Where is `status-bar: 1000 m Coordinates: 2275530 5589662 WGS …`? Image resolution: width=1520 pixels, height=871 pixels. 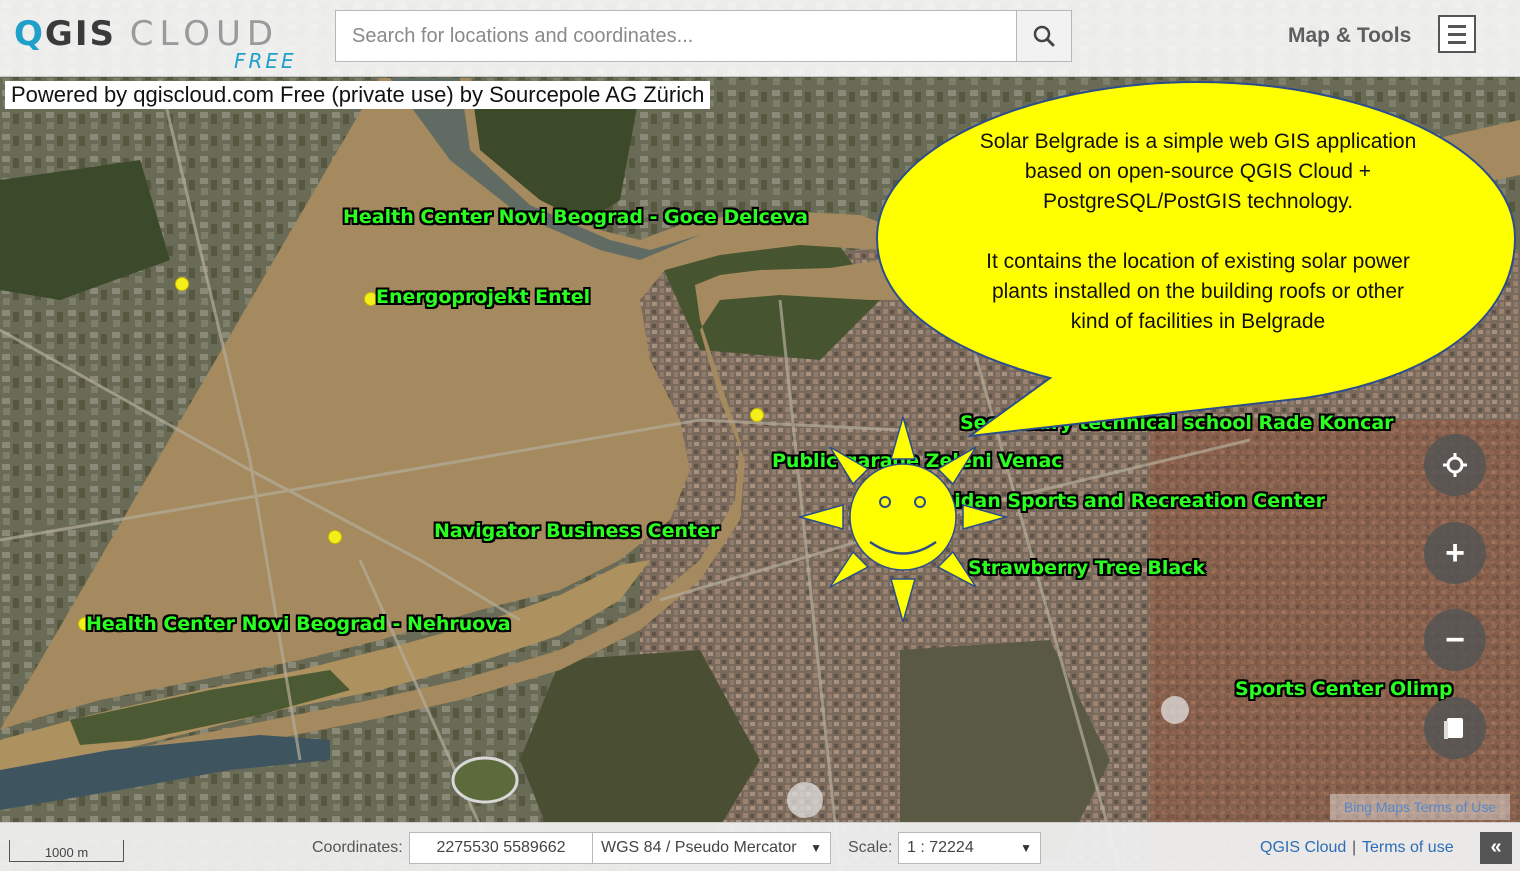
status-bar: 1000 m Coordinates: 2275530 5589662 WGS … is located at coordinates (760, 846).